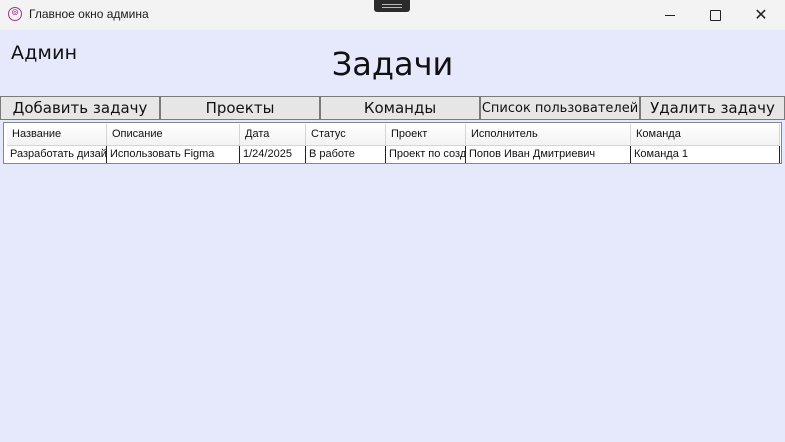  I want to click on maximize-button, so click(715, 15).